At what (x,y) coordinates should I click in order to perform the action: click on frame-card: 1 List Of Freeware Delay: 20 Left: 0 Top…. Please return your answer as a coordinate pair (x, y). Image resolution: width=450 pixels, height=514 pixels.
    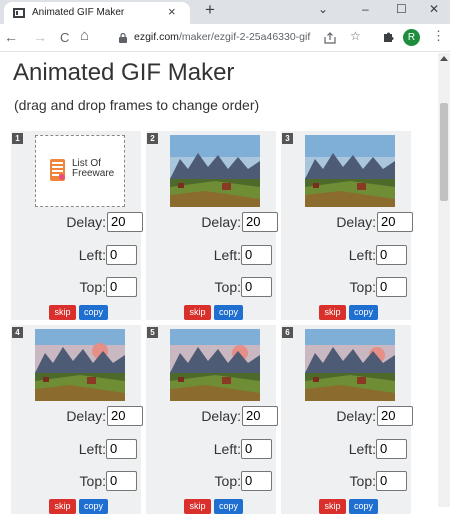
    Looking at the image, I should click on (77, 225).